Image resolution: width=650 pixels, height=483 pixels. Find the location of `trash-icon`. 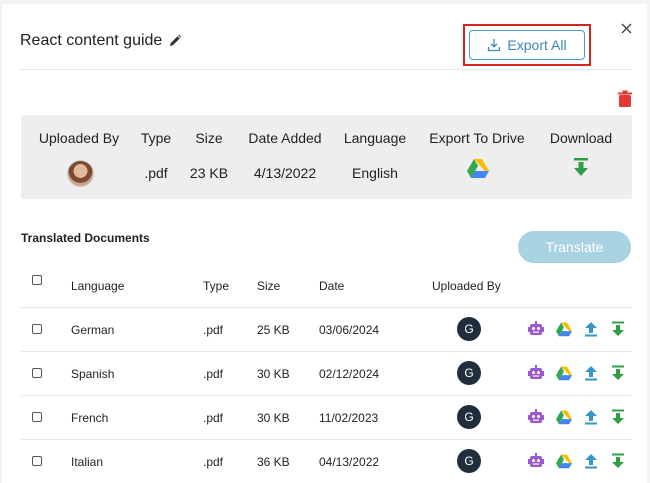

trash-icon is located at coordinates (625, 98).